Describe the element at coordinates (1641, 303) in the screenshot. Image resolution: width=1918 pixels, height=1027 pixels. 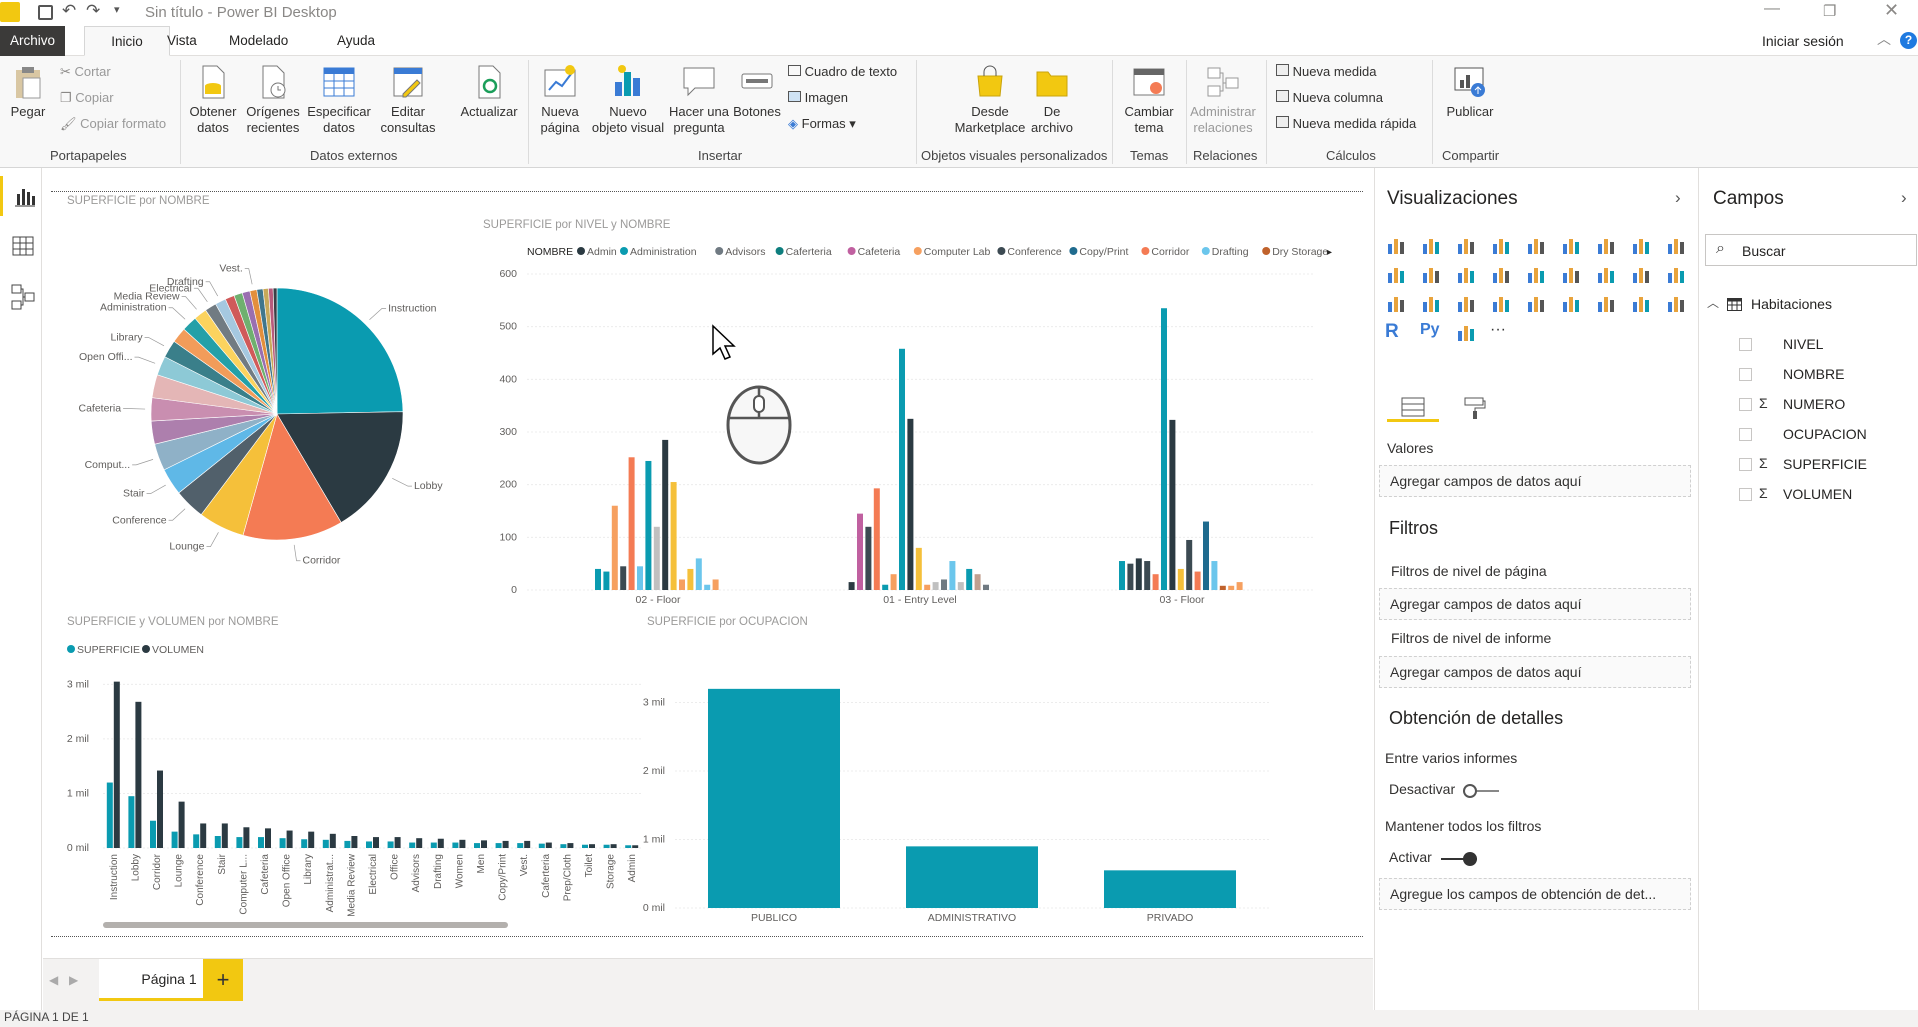
I see `table-visual-icon` at that location.